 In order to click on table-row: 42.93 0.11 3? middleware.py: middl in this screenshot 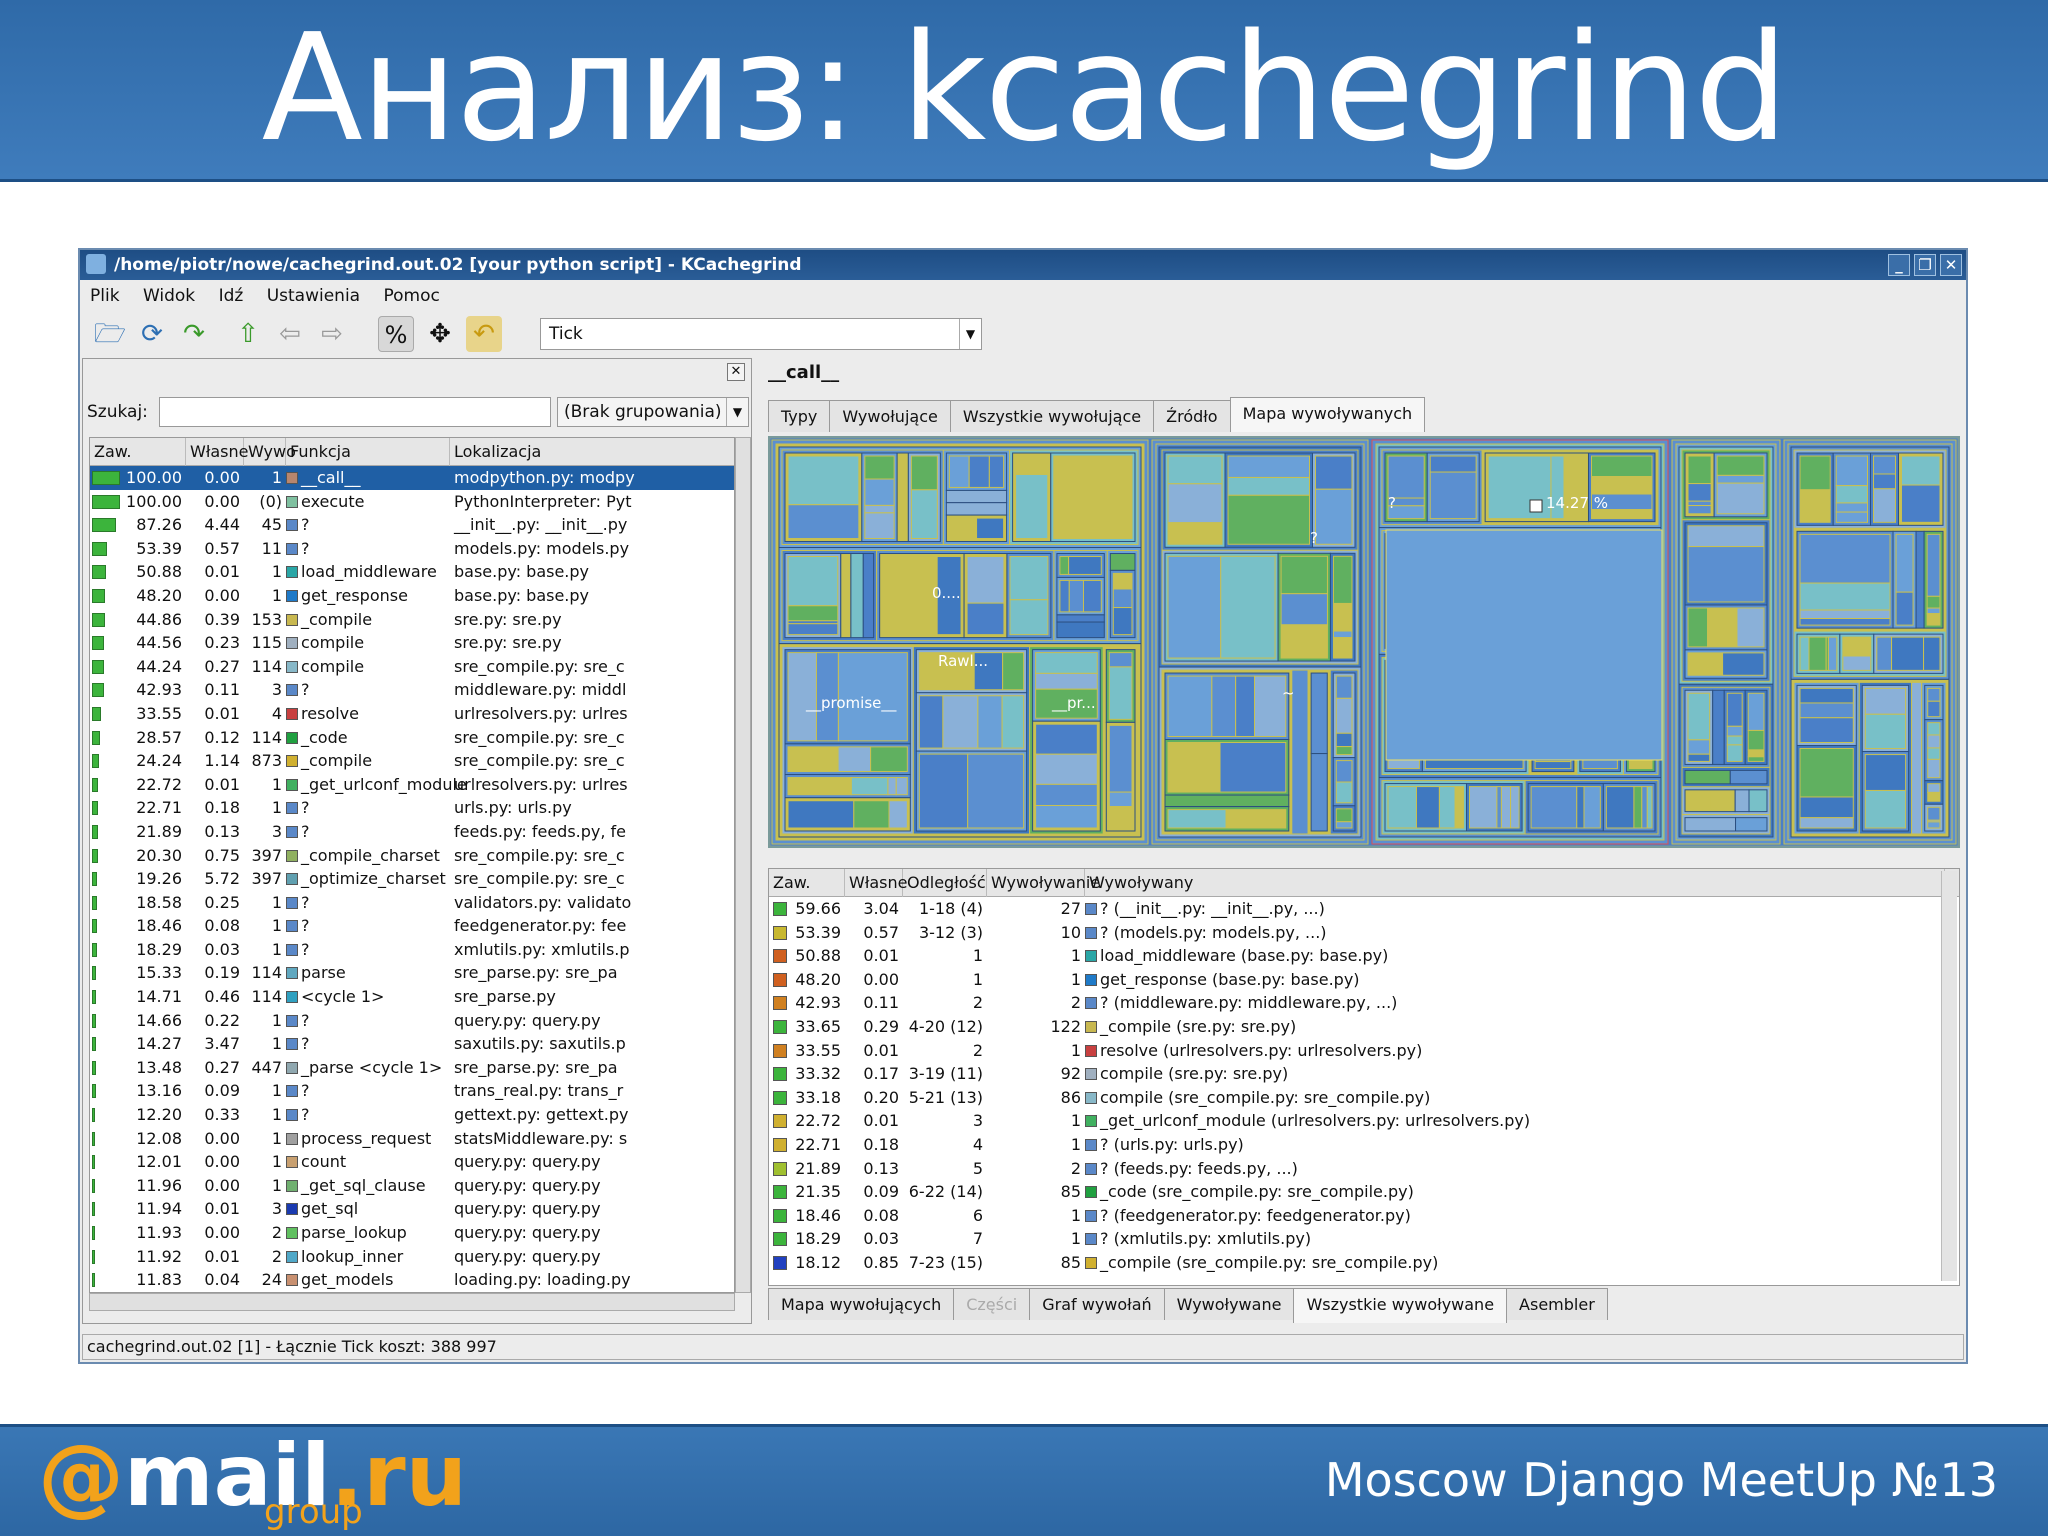, I will do `click(412, 690)`.